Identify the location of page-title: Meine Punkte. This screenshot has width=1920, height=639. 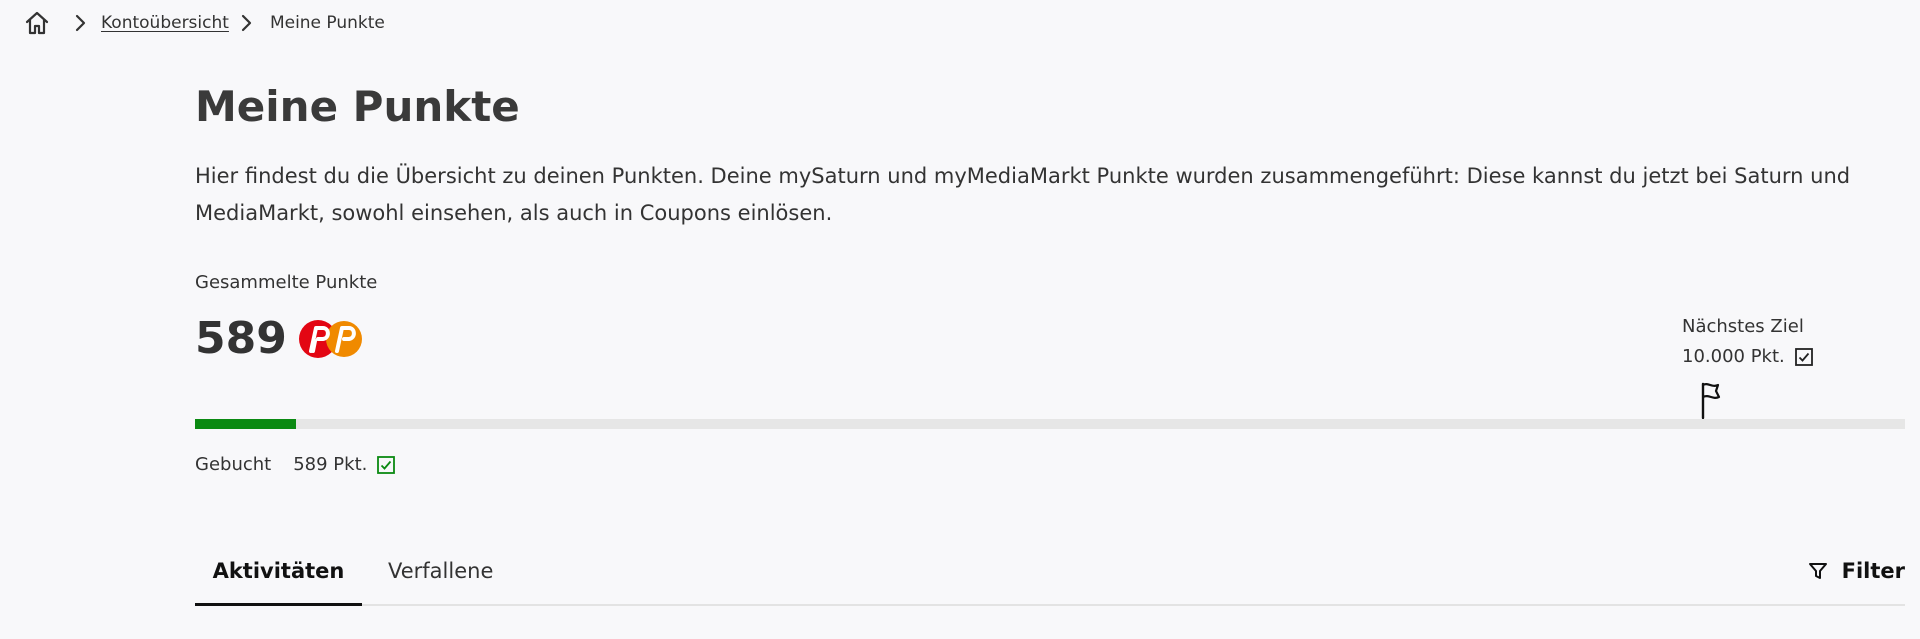
(357, 106).